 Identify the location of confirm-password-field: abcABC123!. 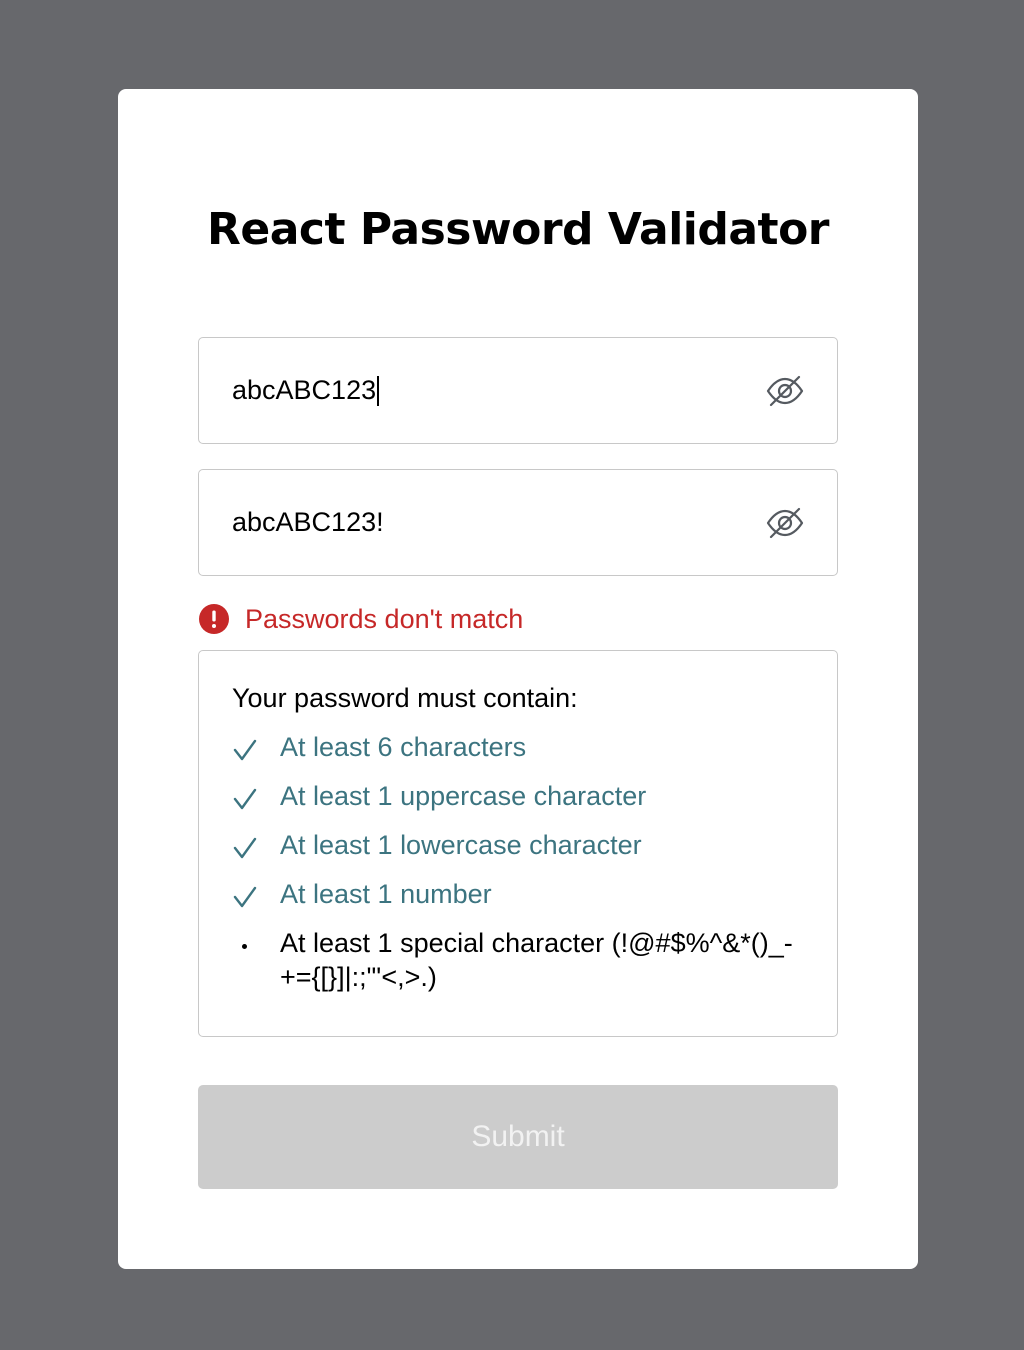
(518, 522).